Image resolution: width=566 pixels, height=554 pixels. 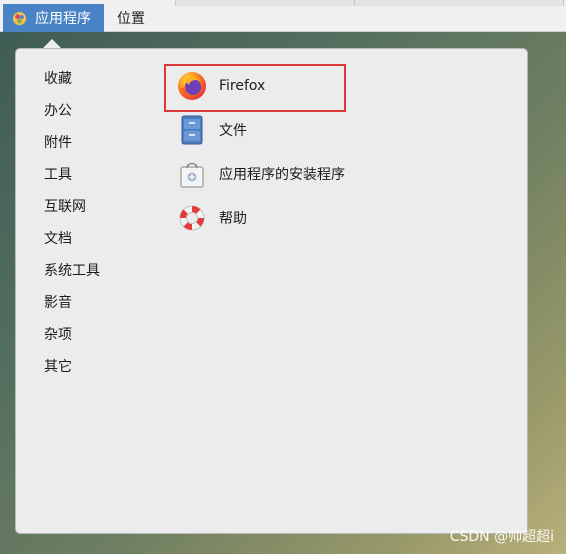 What do you see at coordinates (104, 367) in the screenshot?
I see `category-item-other: 其它` at bounding box center [104, 367].